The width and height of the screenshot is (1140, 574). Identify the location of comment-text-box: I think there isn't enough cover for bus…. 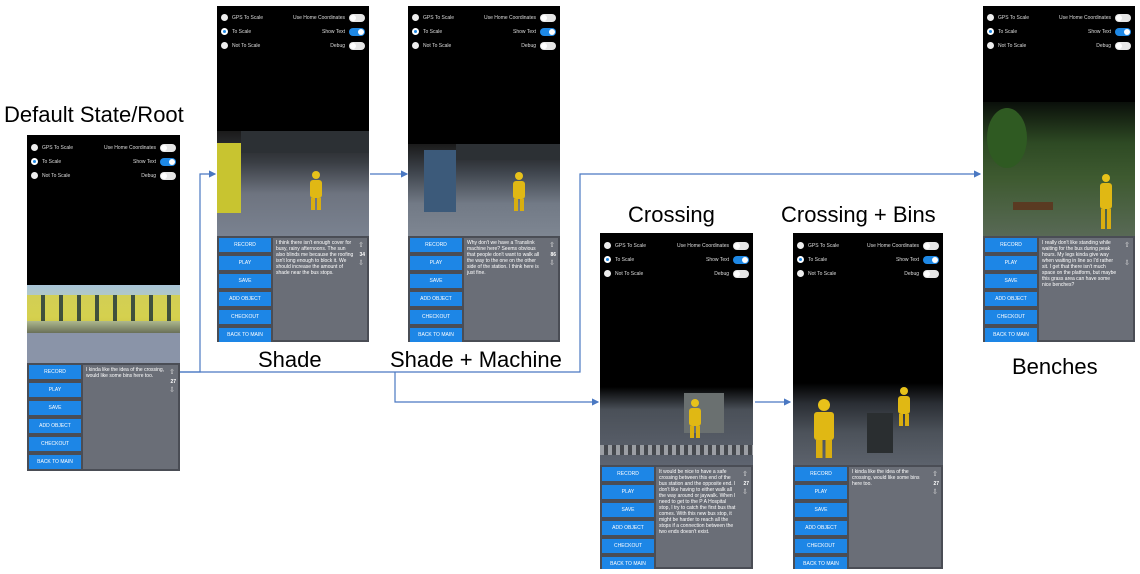
(320, 289).